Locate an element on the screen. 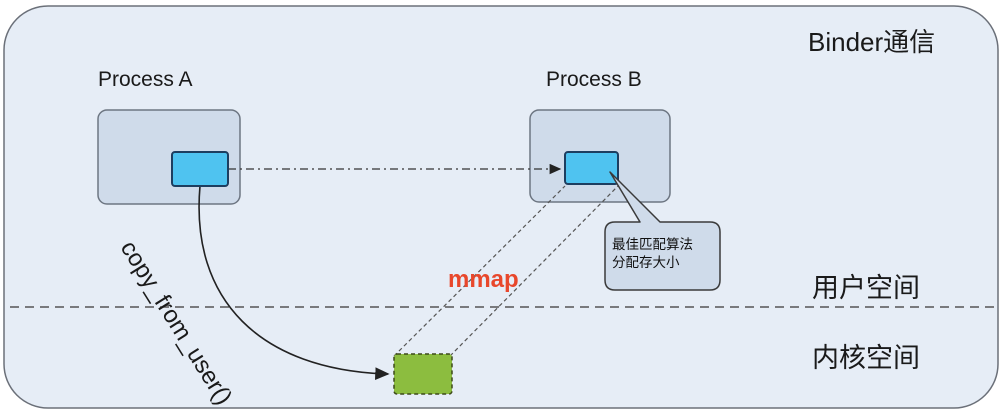 This screenshot has width=1004, height=416. callout-line-2: 分配存大小 is located at coordinates (646, 262).